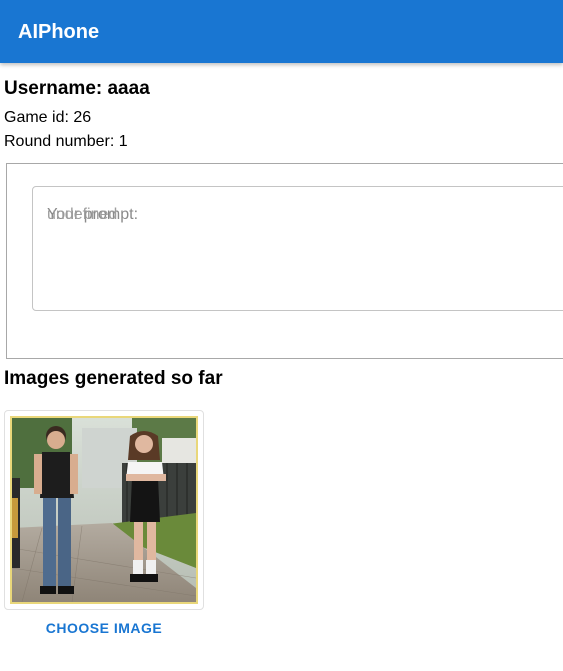 The image size is (563, 671). What do you see at coordinates (82, 214) in the screenshot?
I see `prompt-placeholder: undefined` at bounding box center [82, 214].